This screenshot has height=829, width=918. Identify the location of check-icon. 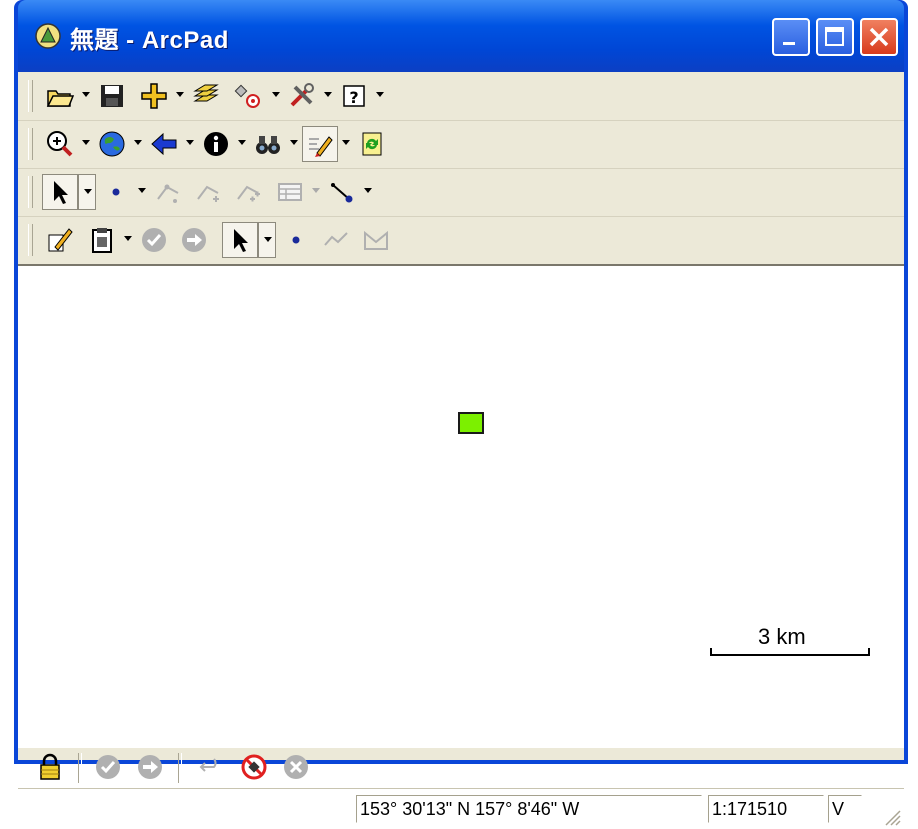
(108, 767).